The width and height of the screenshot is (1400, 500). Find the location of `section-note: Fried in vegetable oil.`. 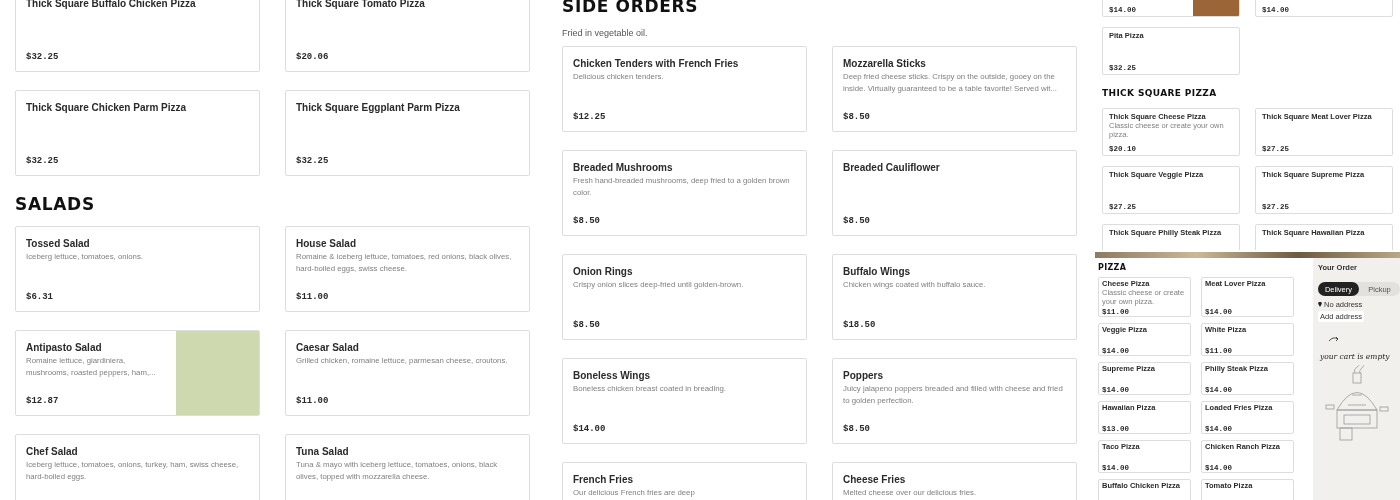

section-note: Fried in vegetable oil. is located at coordinates (605, 33).